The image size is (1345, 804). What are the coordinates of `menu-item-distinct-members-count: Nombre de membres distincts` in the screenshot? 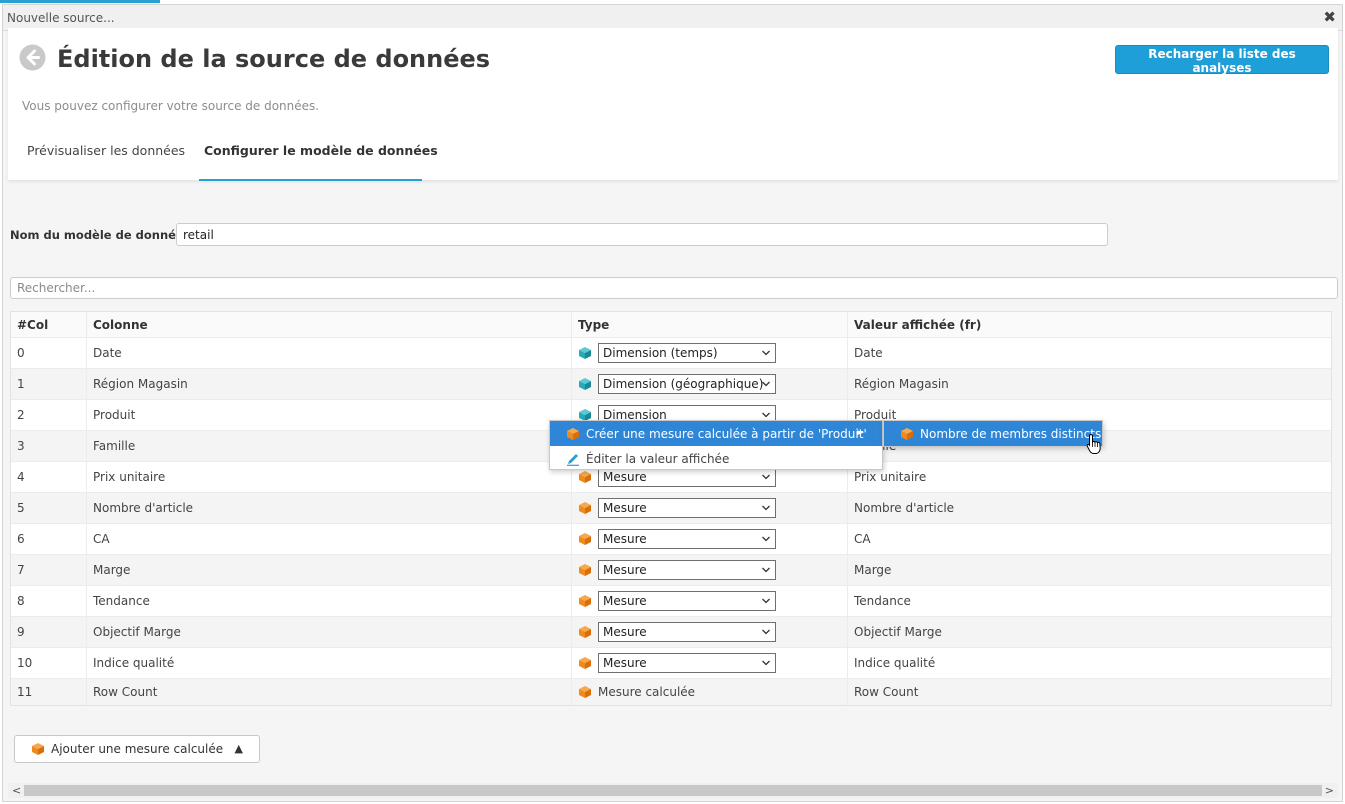 It's located at (993, 433).